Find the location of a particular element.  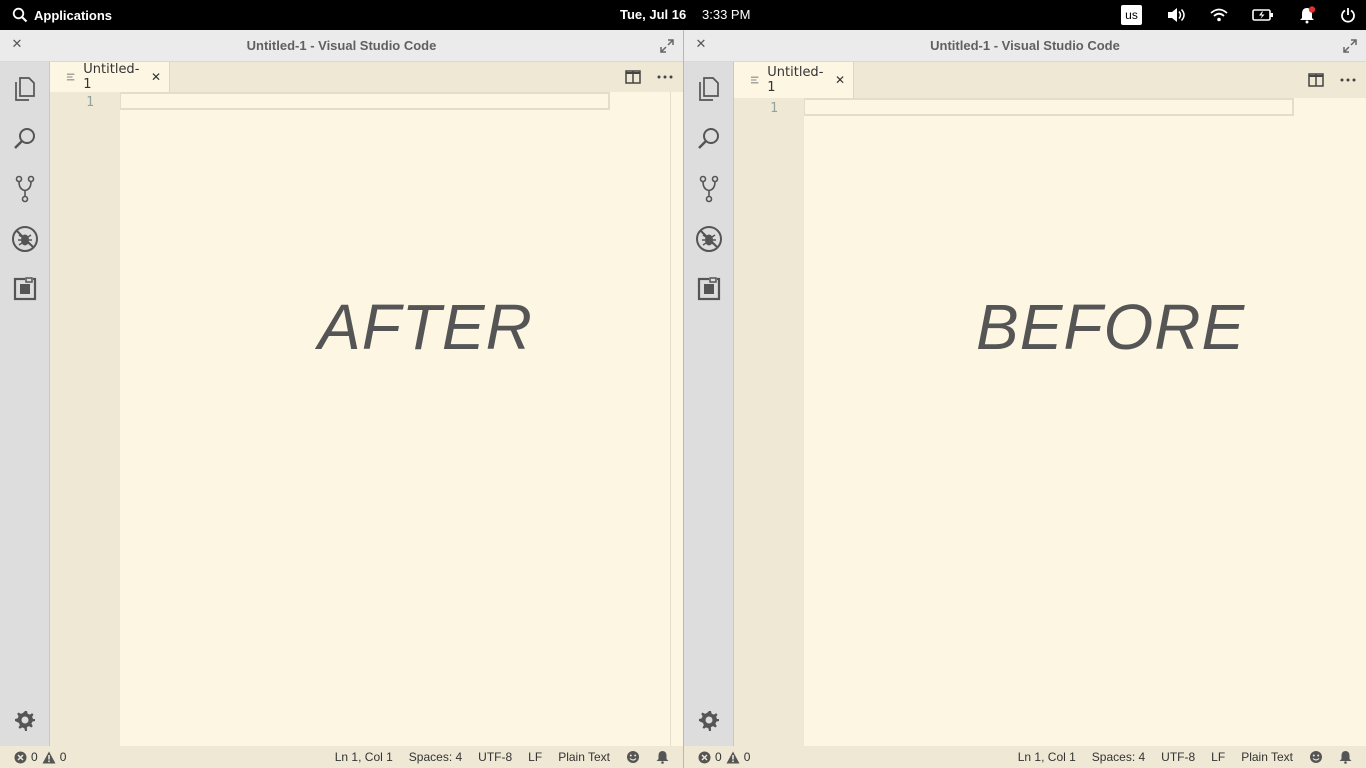

system-top-bar: Applications Tue, Jul 16 3:33 PM us is located at coordinates (683, 15).